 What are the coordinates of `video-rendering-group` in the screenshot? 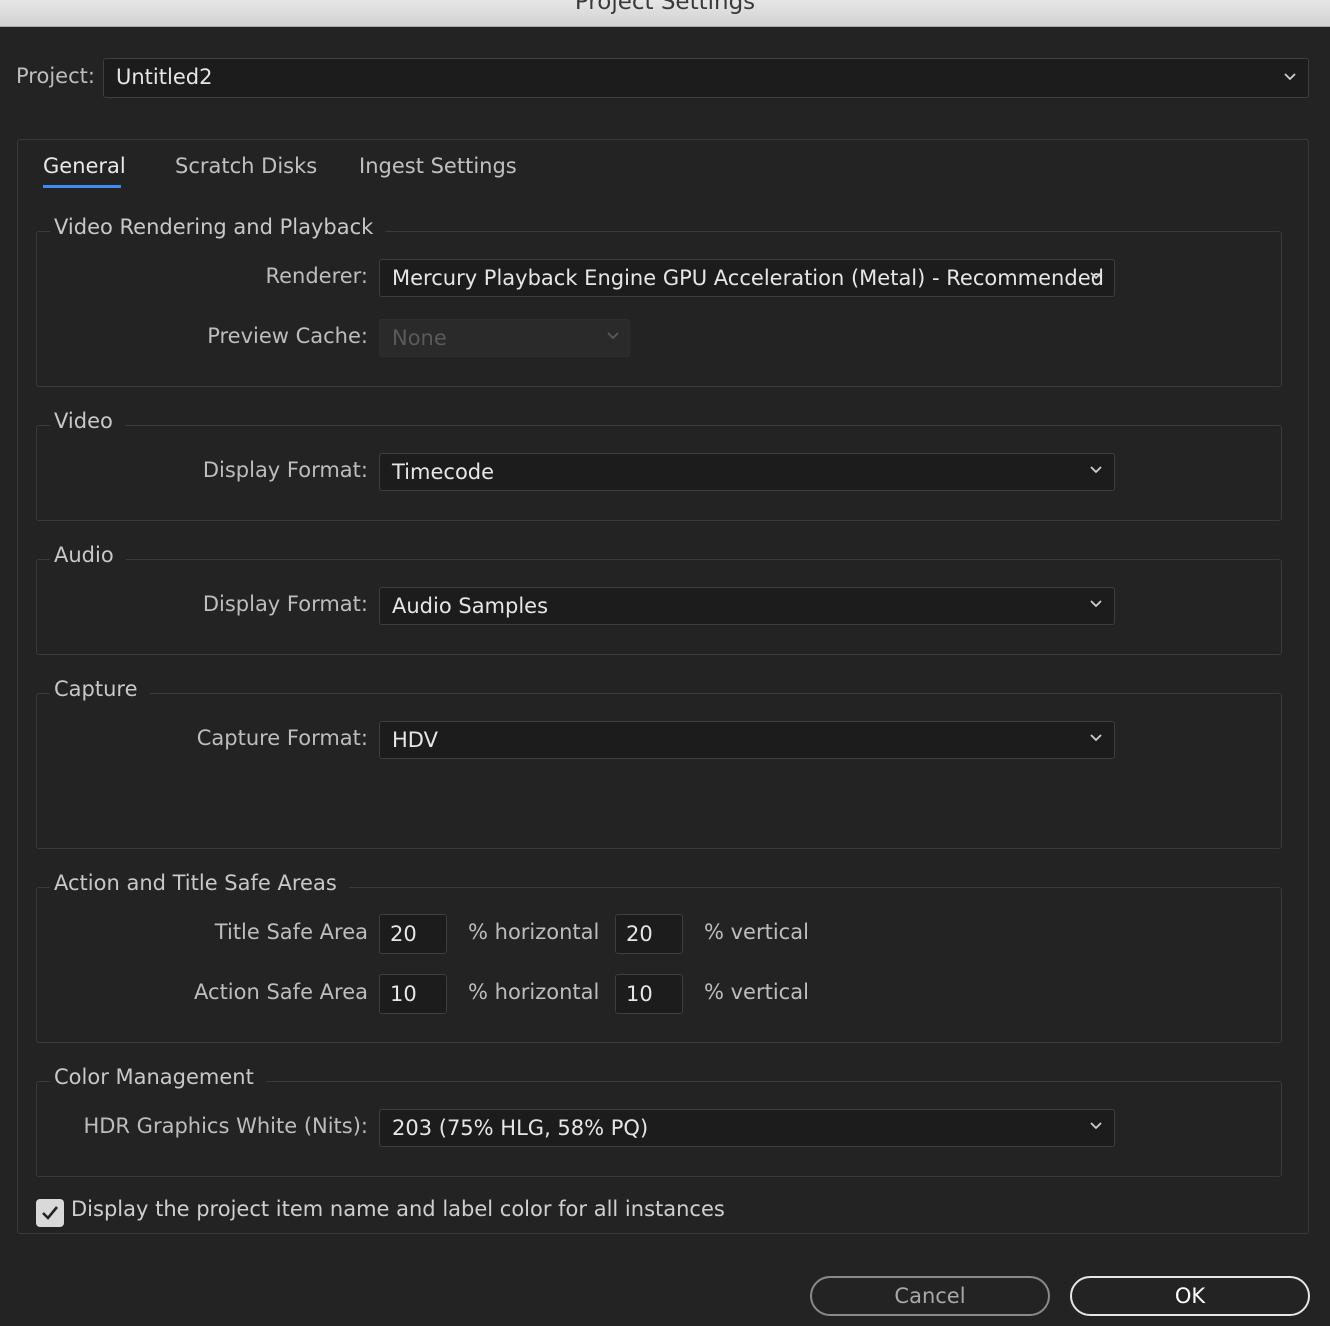 It's located at (659, 309).